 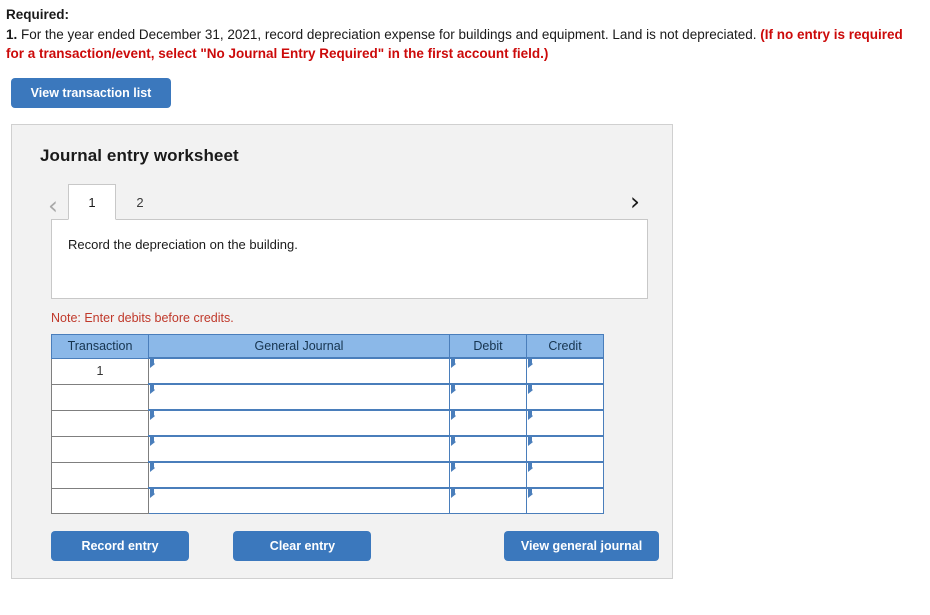 I want to click on record-entry-button: Record entry, so click(x=120, y=546).